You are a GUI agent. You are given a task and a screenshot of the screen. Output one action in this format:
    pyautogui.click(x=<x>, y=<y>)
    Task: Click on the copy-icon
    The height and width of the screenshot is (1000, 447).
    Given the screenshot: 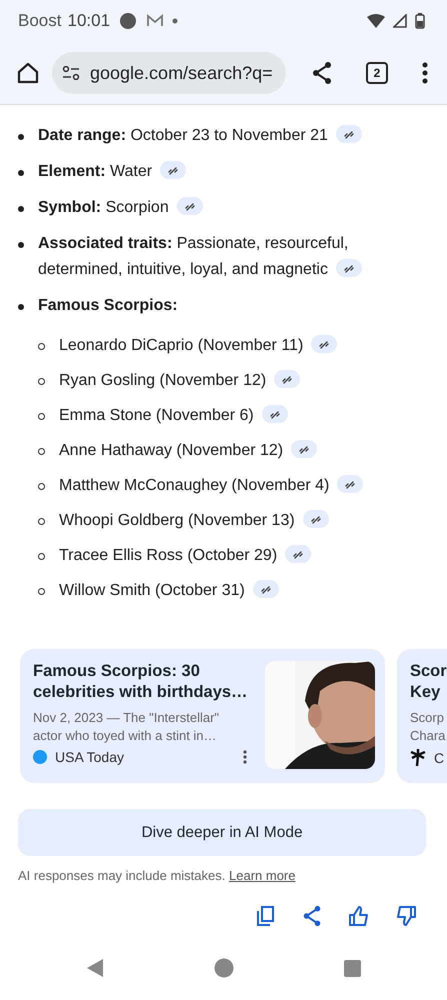 What is the action you would take?
    pyautogui.click(x=266, y=916)
    